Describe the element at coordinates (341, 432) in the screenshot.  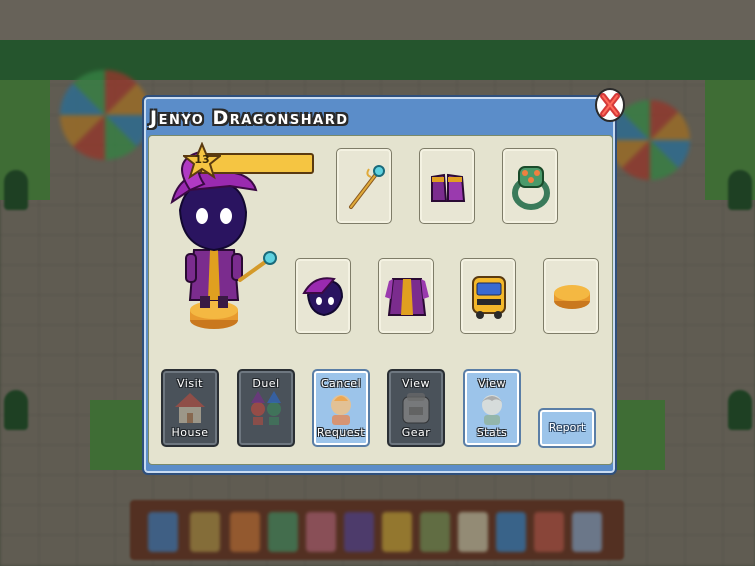
I see `cancel-request-label-bottom: Request` at that location.